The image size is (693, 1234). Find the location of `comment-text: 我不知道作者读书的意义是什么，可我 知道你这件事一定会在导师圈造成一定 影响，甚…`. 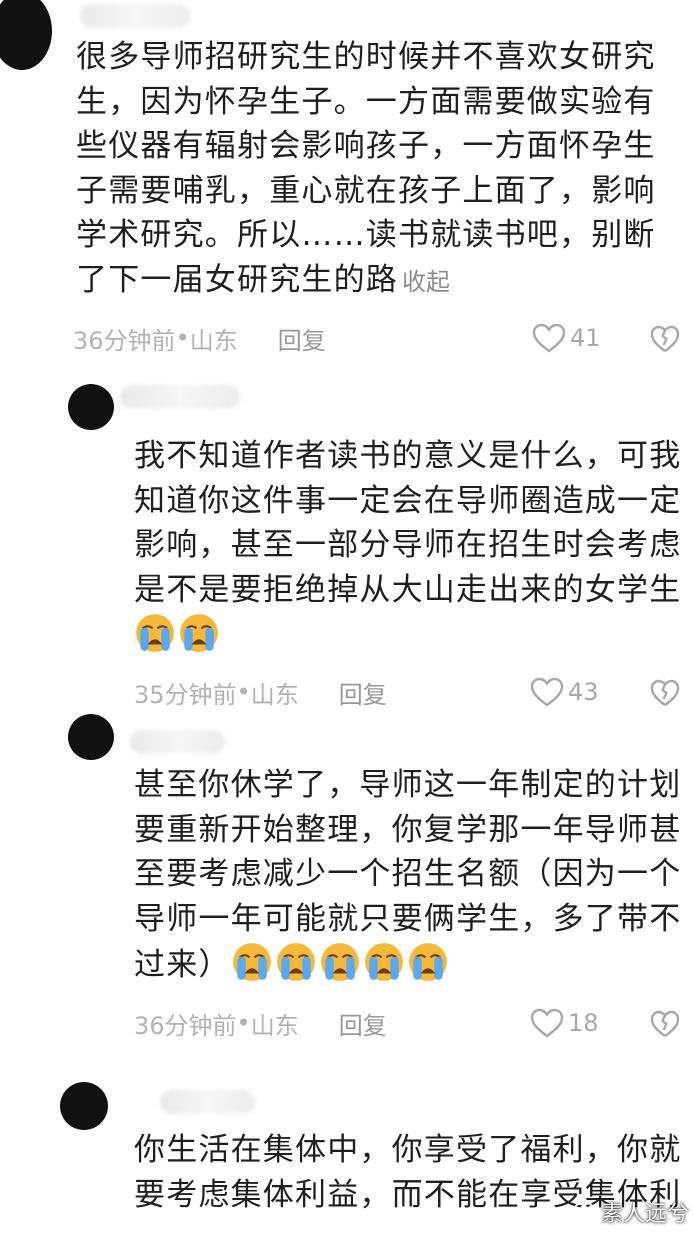

comment-text: 我不知道作者读书的意义是什么，可我 知道你这件事一定会在导师圈造成一定 影响，甚… is located at coordinates (407, 546).